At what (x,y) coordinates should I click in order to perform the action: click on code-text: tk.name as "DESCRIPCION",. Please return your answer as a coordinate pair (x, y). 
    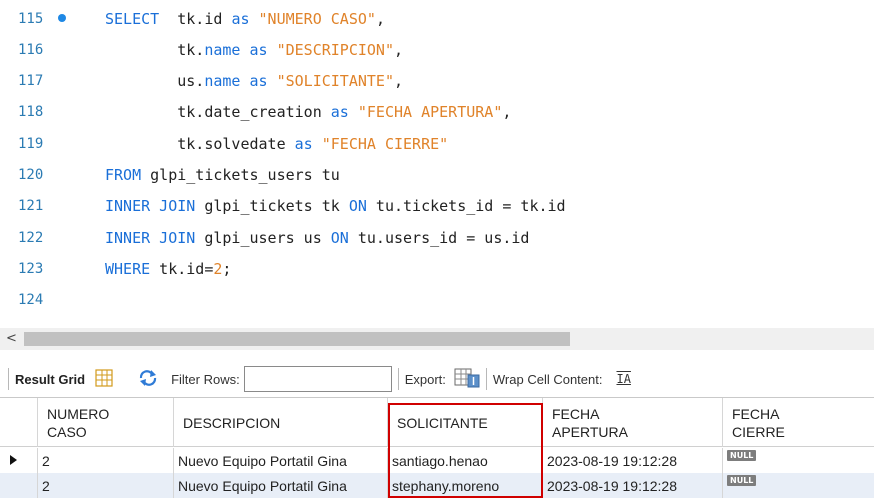
    Looking at the image, I should click on (254, 50).